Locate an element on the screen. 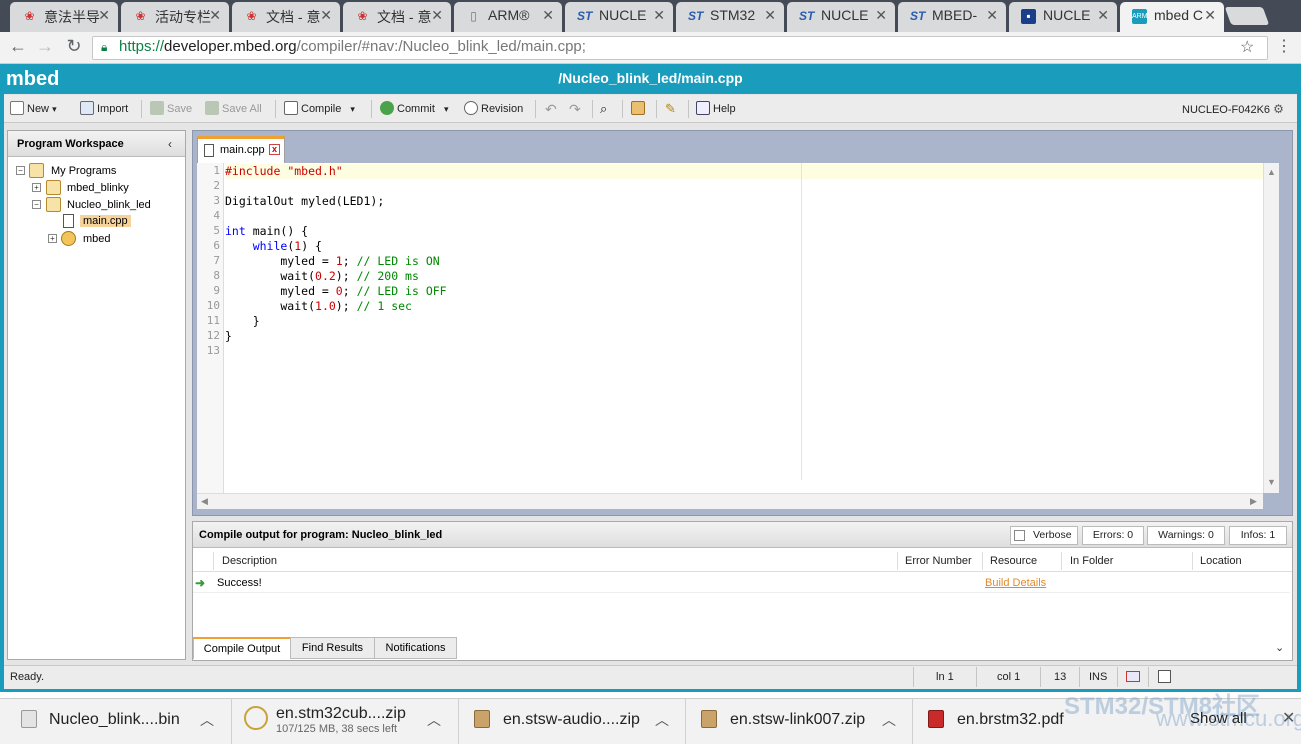 This screenshot has width=1301, height=744. save-button: Save is located at coordinates (171, 109).